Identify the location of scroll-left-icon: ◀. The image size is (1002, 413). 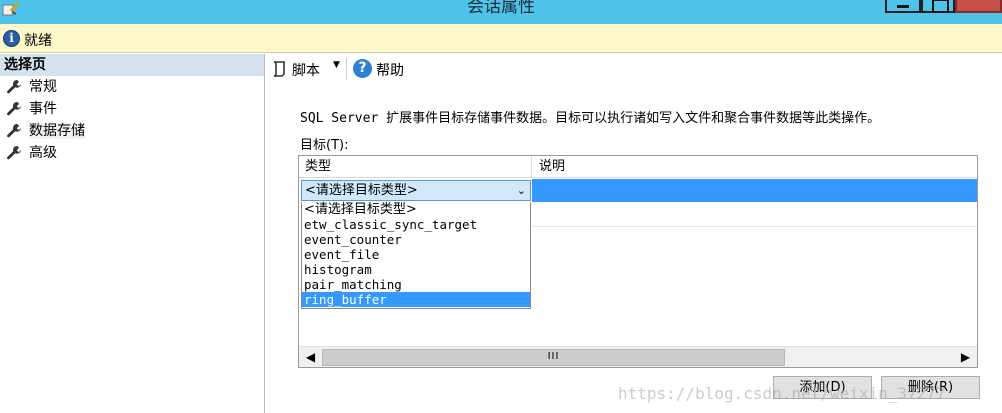
(310, 357).